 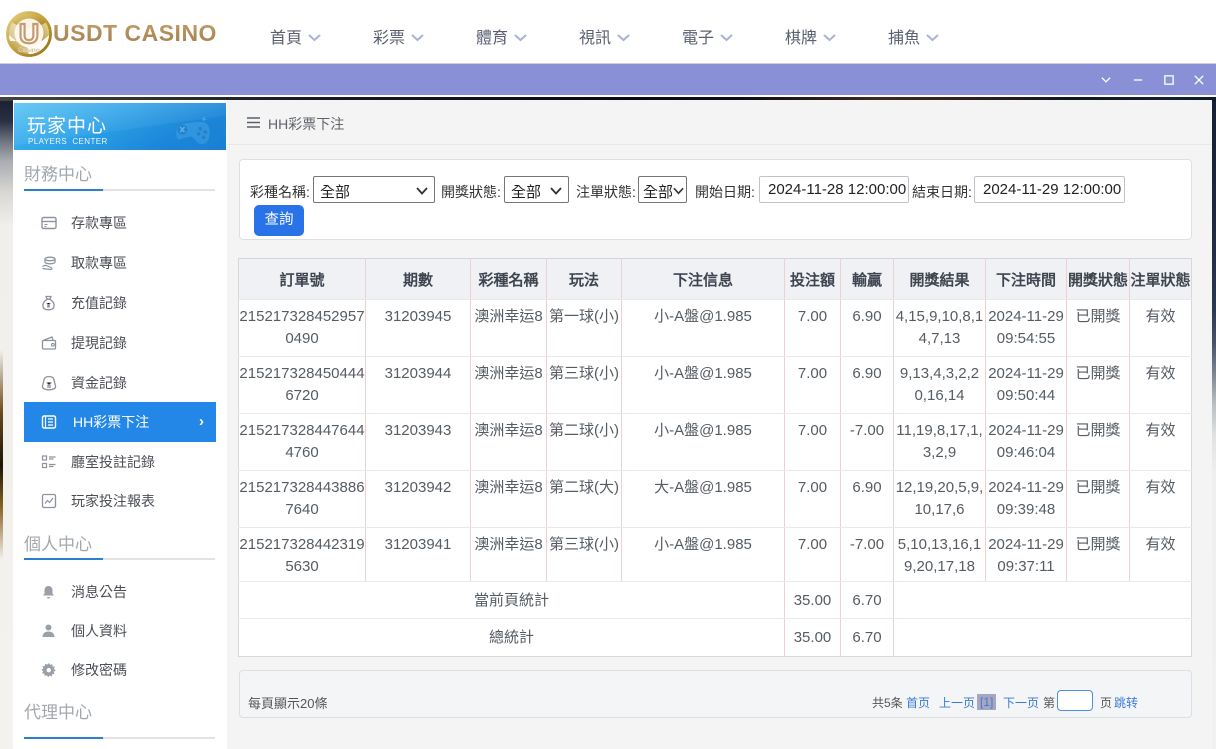 What do you see at coordinates (29, 50) in the screenshot?
I see `svg-text: Casino` at bounding box center [29, 50].